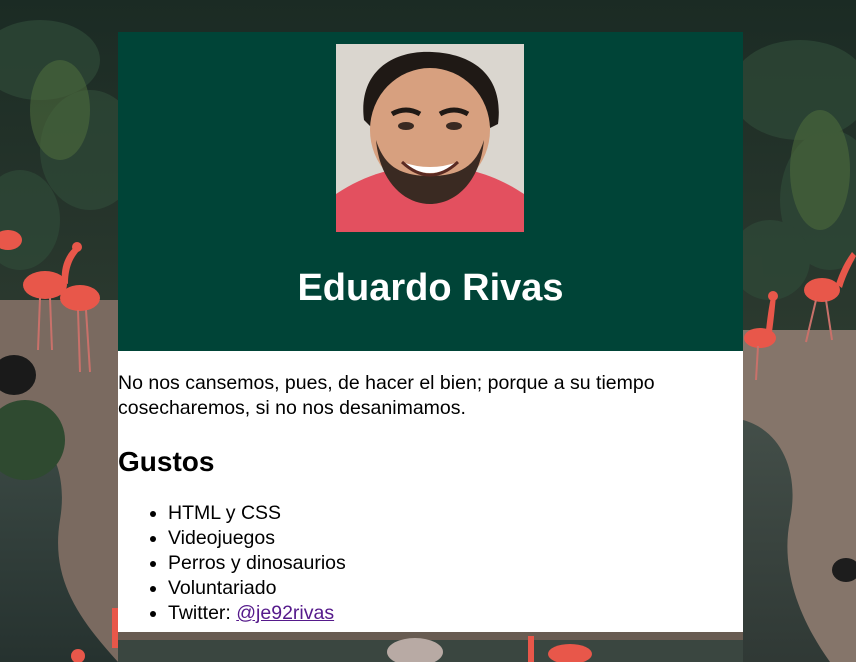  I want to click on twitter-label: Twitter:, so click(202, 613).